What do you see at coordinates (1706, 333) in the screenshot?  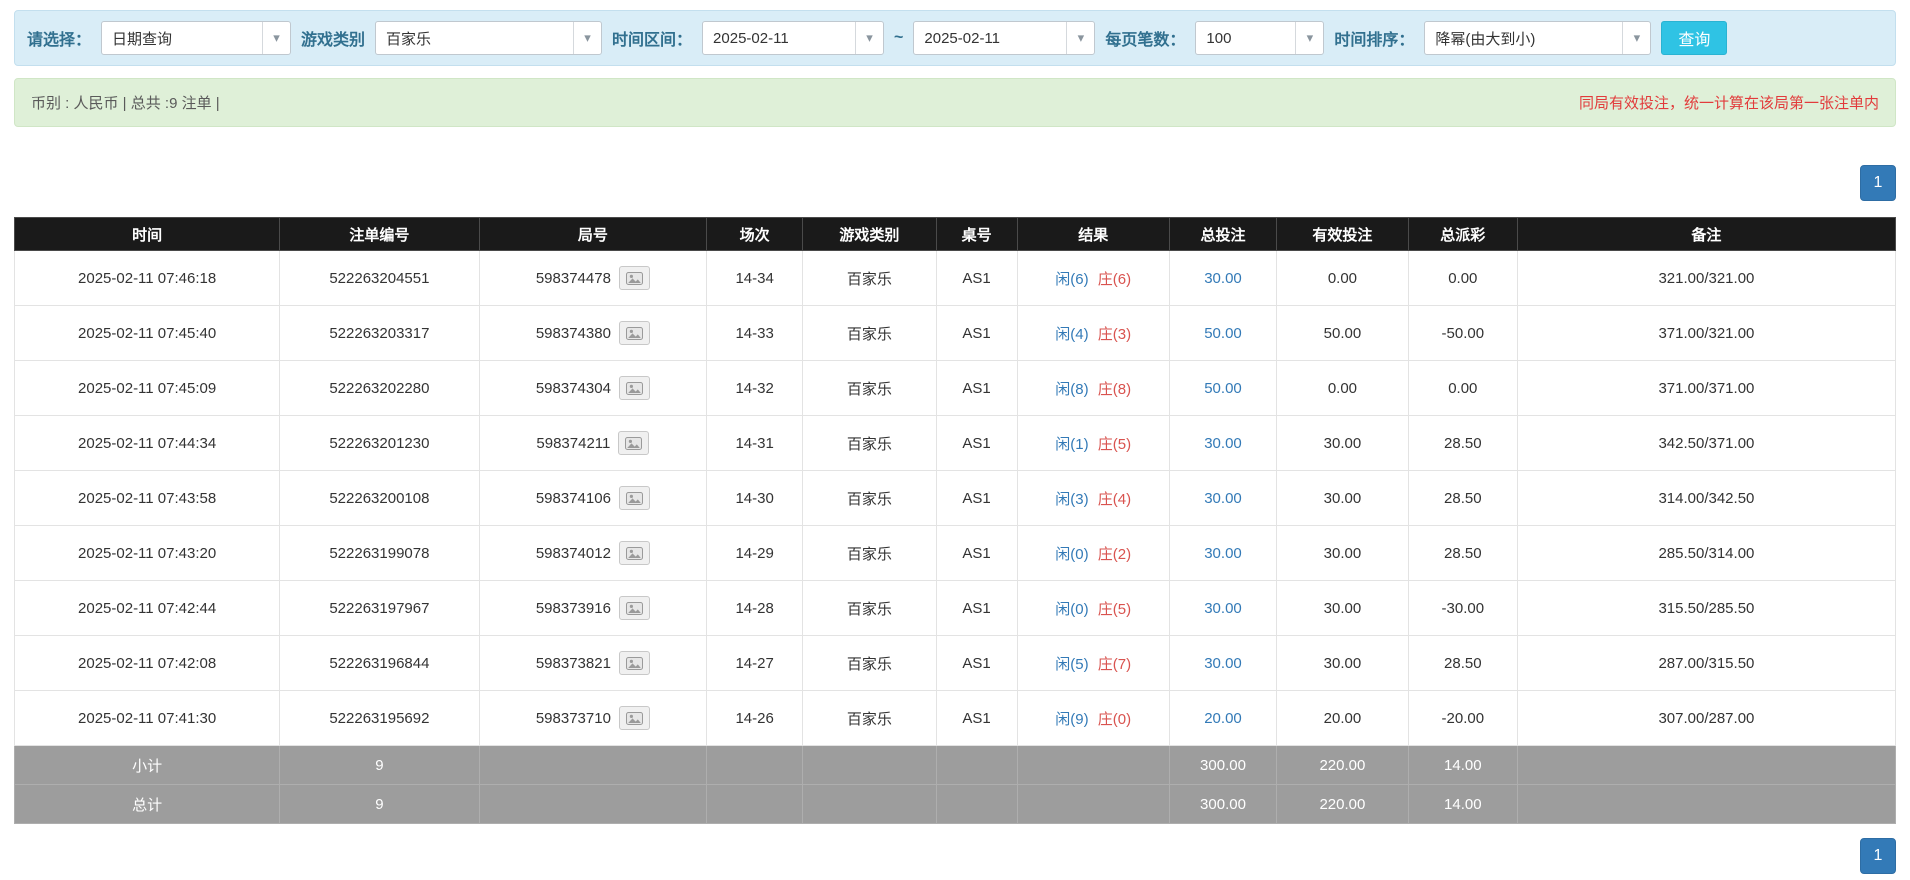 I see `cell-remark: 371.00/321.00` at bounding box center [1706, 333].